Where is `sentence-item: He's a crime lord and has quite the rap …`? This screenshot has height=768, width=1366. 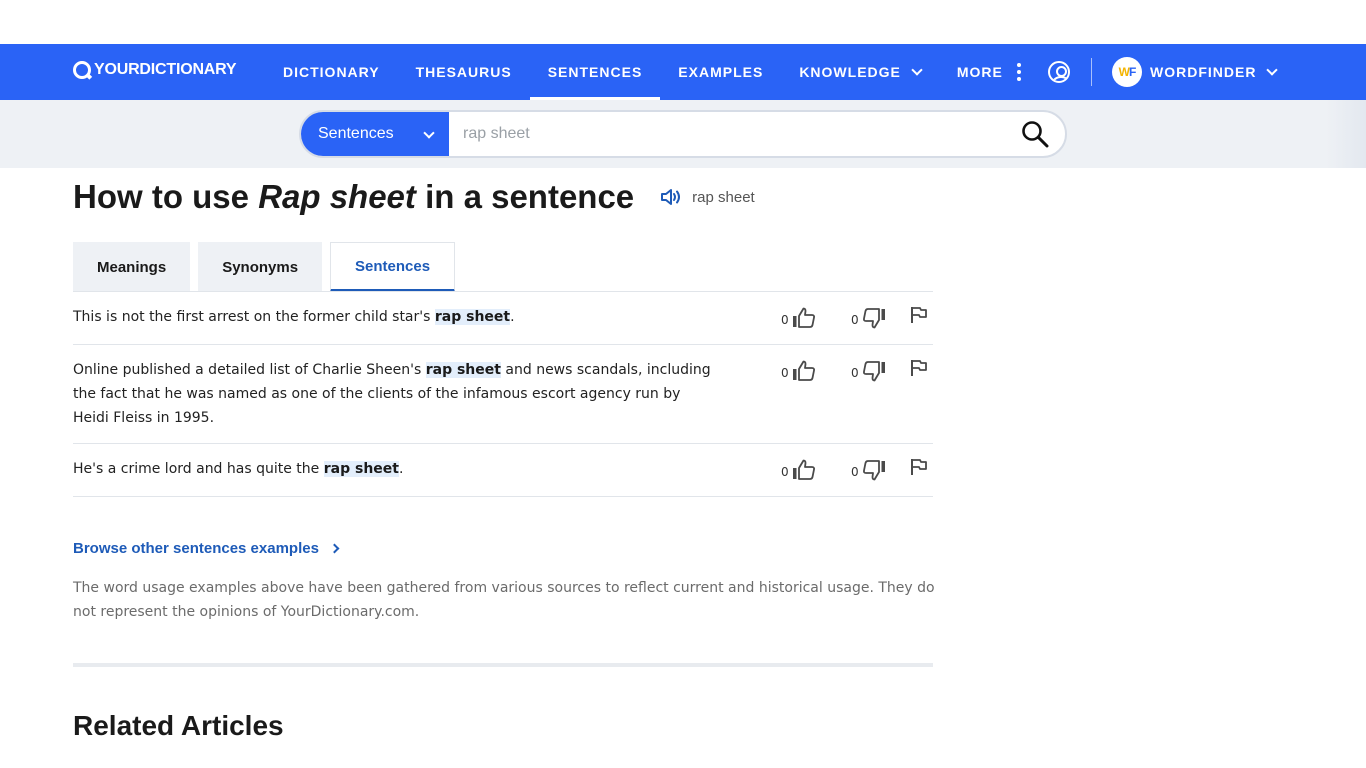
sentence-item: He's a crime lord and has quite the rap … is located at coordinates (503, 470).